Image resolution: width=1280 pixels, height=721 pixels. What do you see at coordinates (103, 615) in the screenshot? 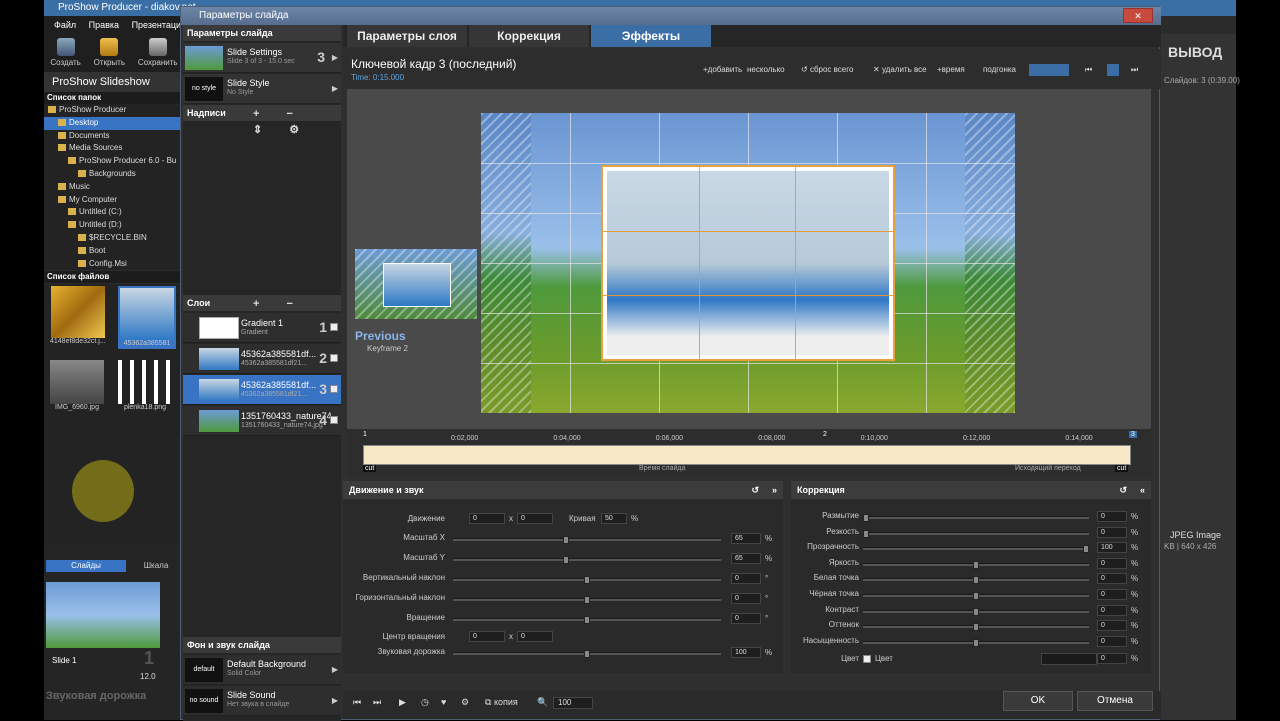
I see `slide-thumbnail` at bounding box center [103, 615].